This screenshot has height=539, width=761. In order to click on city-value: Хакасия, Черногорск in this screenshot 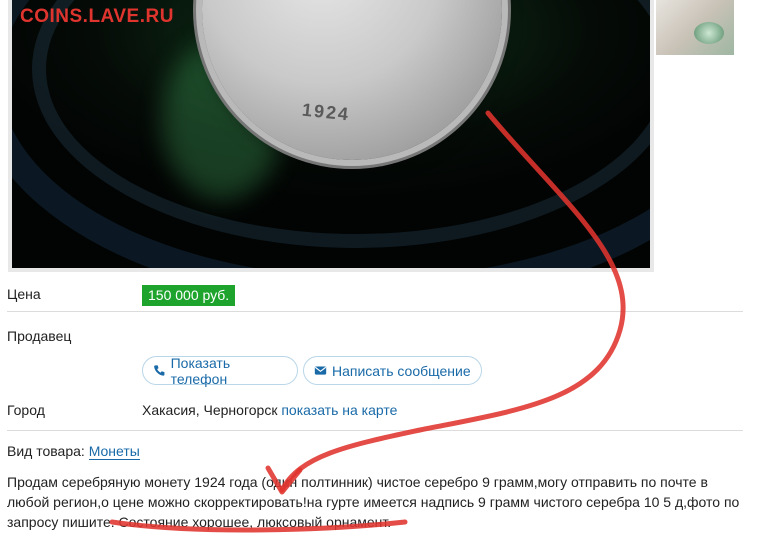, I will do `click(210, 410)`.